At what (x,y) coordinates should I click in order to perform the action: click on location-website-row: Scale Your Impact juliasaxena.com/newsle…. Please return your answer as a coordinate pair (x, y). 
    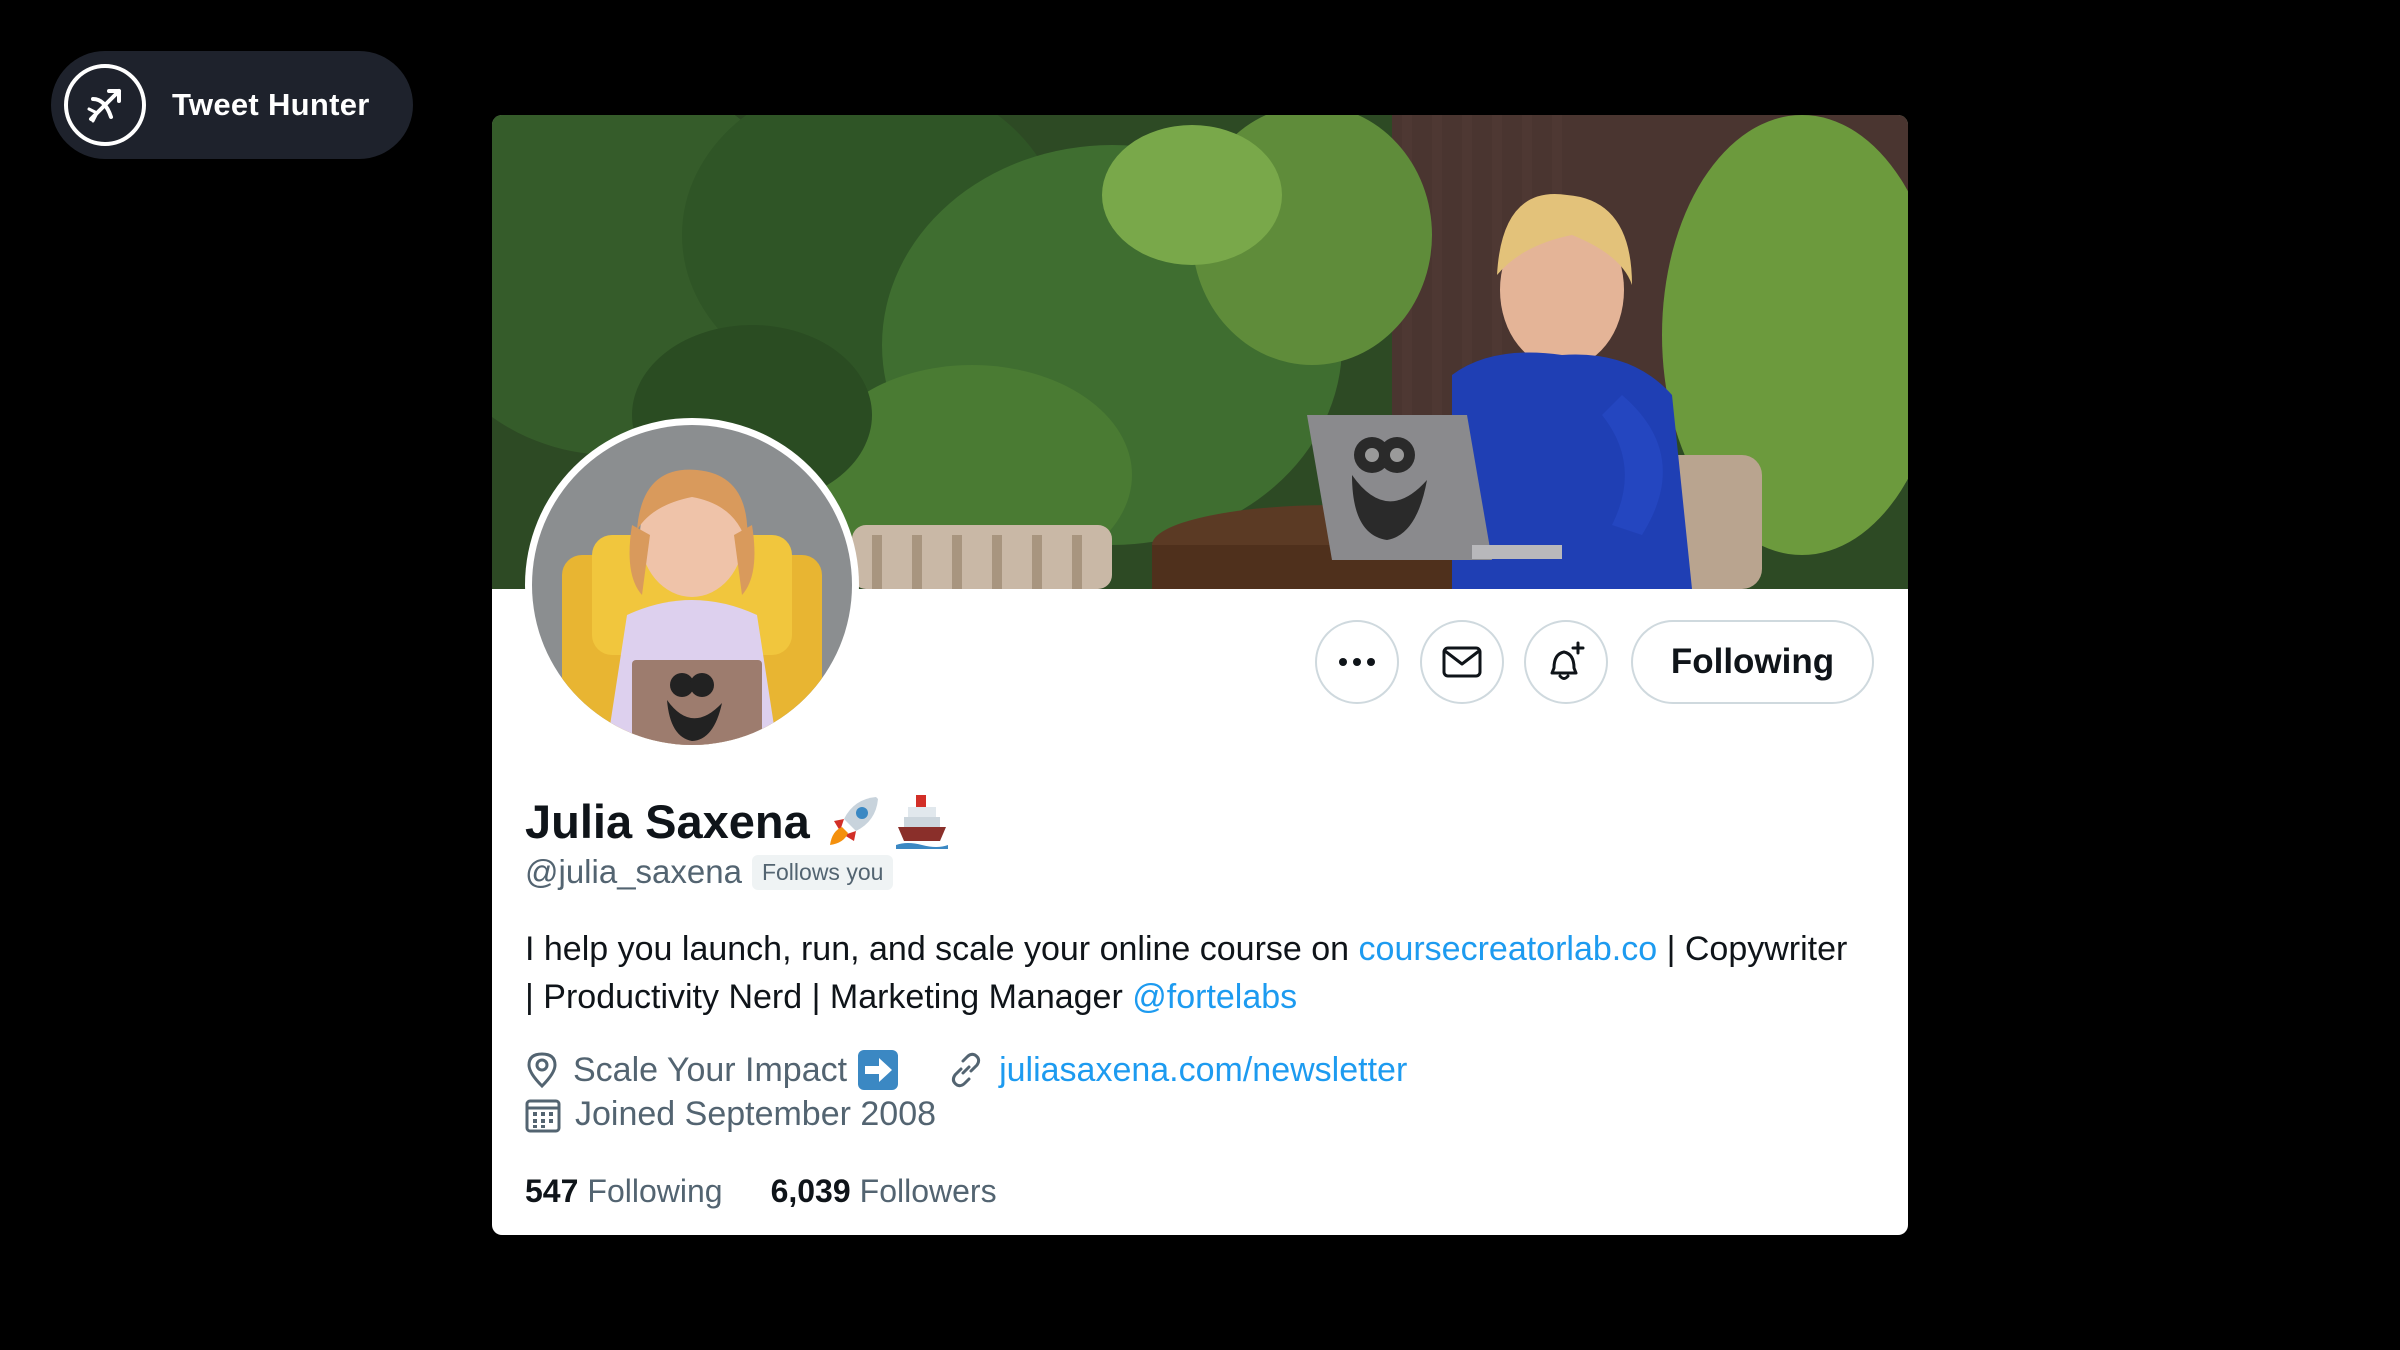
    Looking at the image, I should click on (966, 1070).